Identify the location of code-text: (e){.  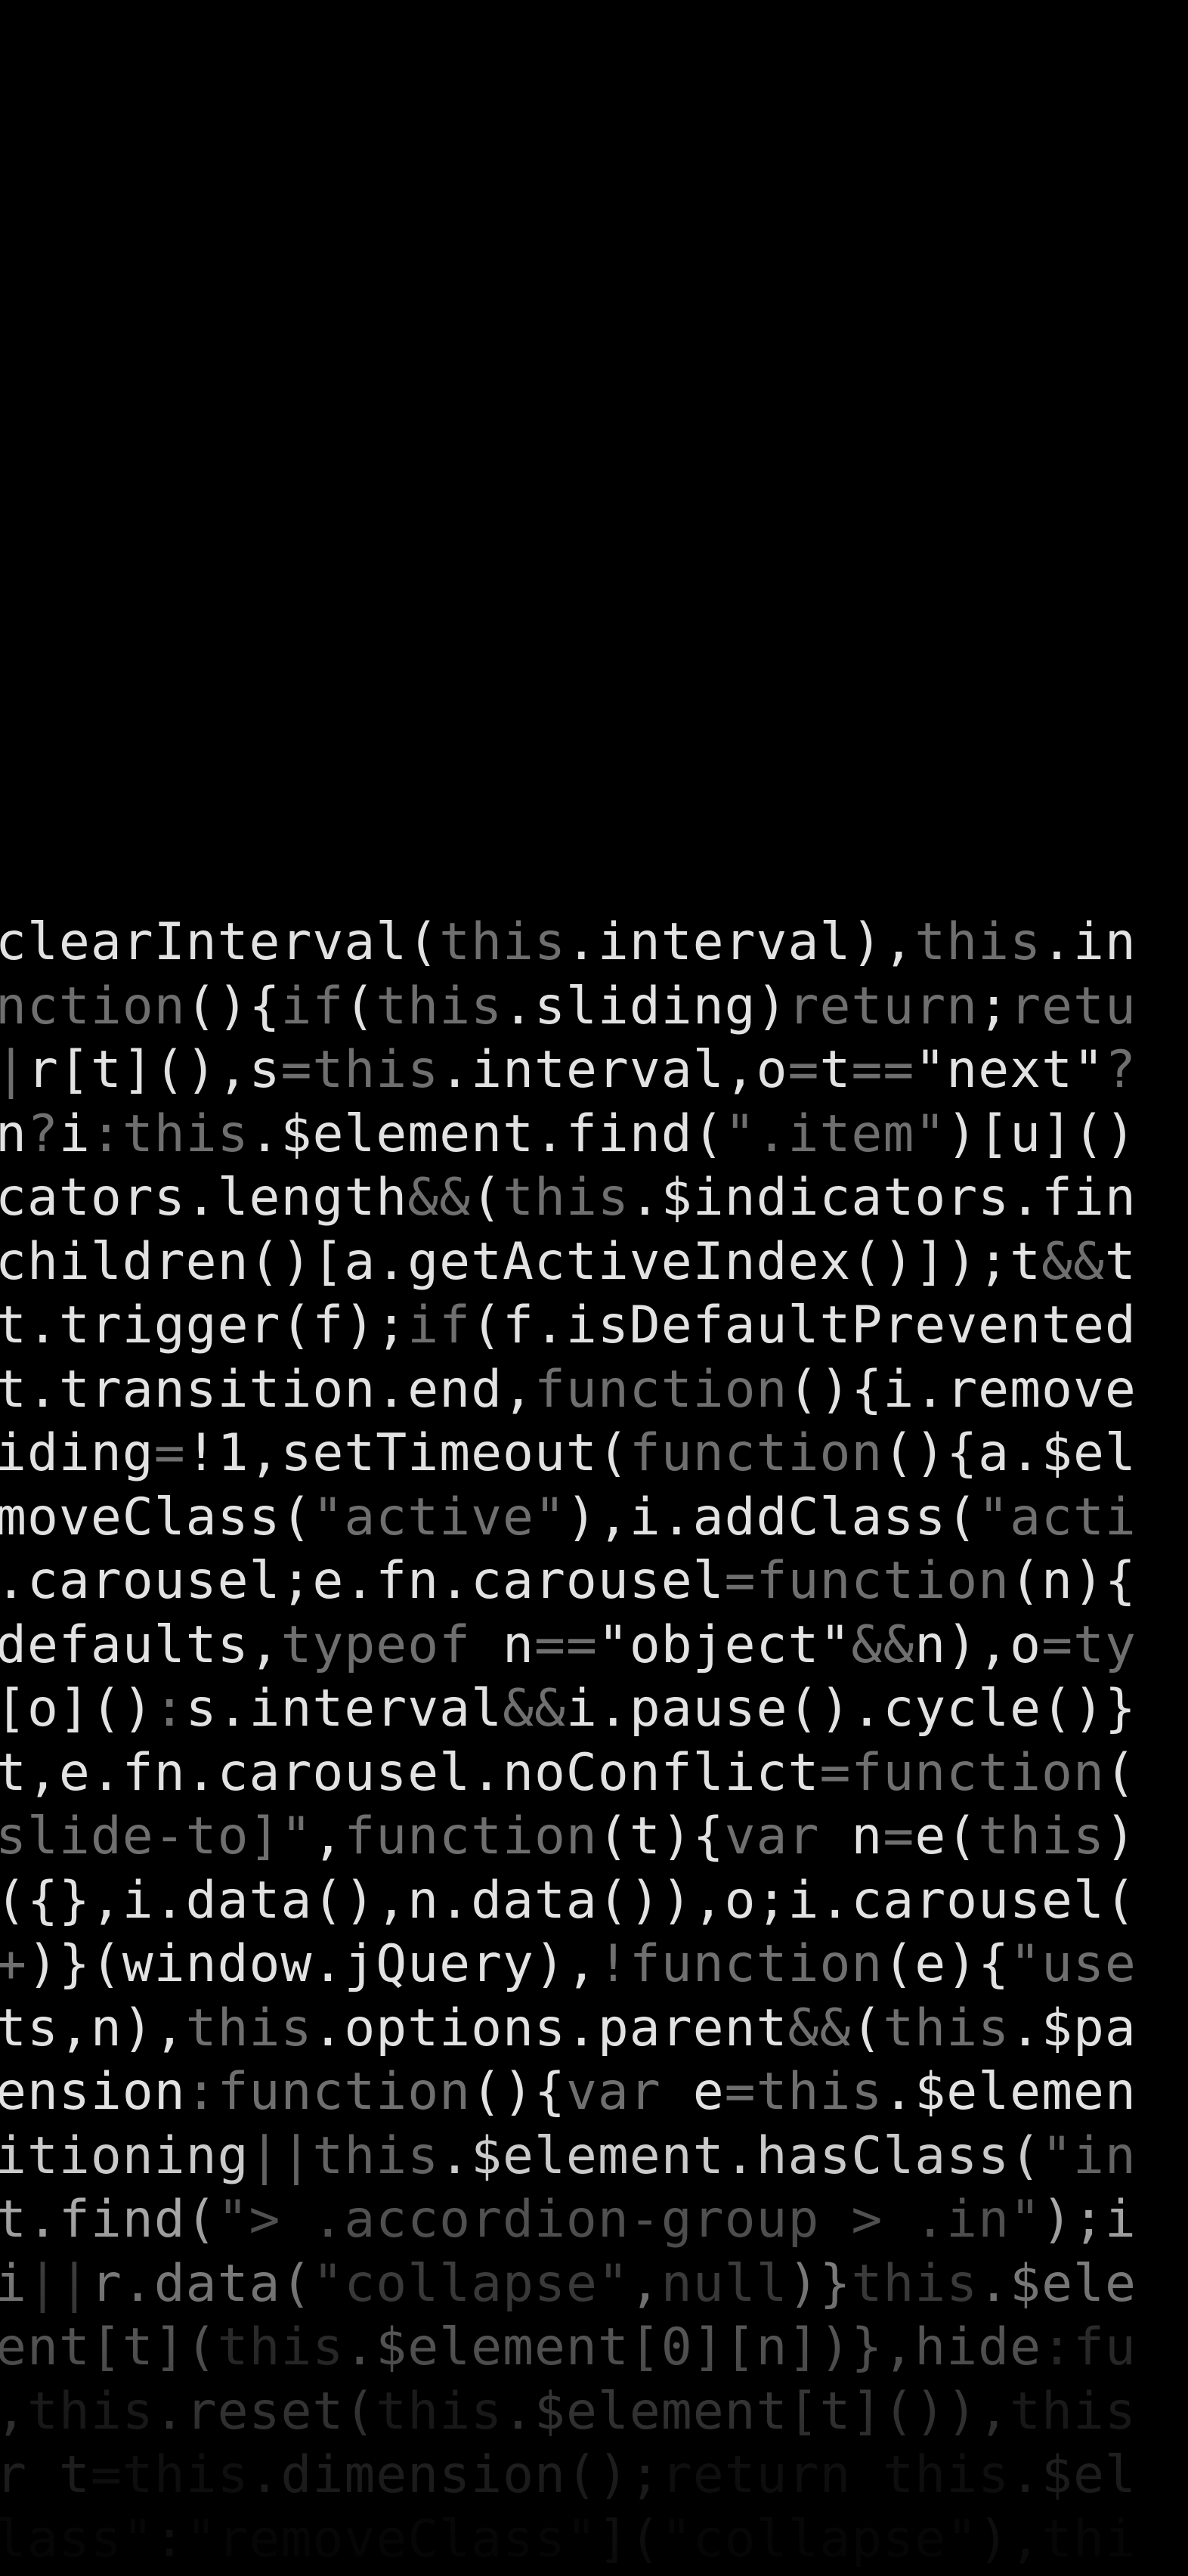
(947, 1964).